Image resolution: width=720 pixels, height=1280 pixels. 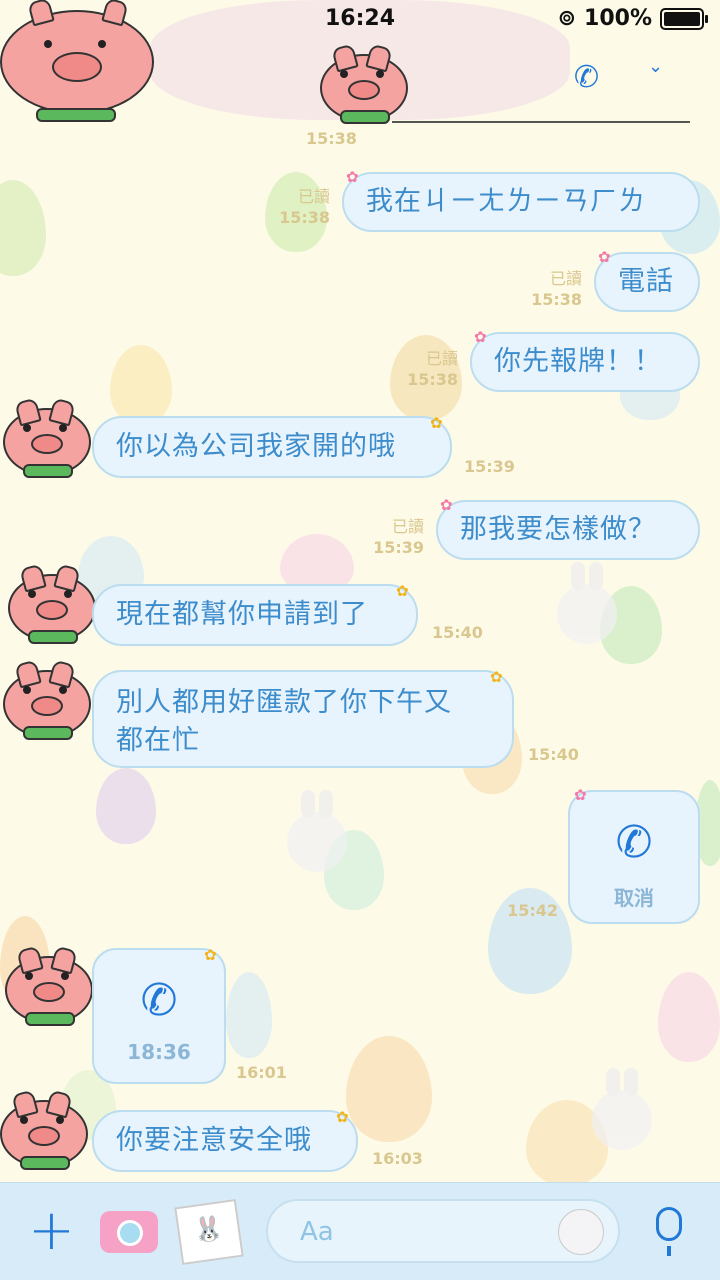 What do you see at coordinates (303, 719) in the screenshot?
I see `incoming-message: 別人都用好匯款了你下午又 都在忙` at bounding box center [303, 719].